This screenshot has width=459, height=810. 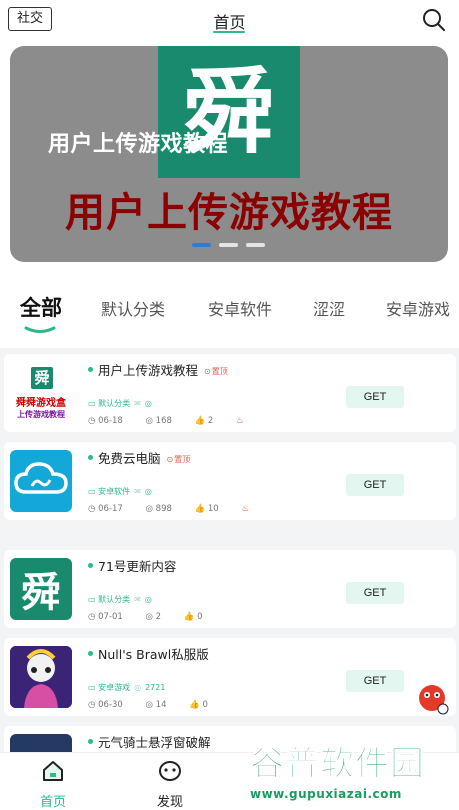 I want to click on app-stats: ◷ 07-01 ◎ 2 👍 0, so click(x=155, y=617).